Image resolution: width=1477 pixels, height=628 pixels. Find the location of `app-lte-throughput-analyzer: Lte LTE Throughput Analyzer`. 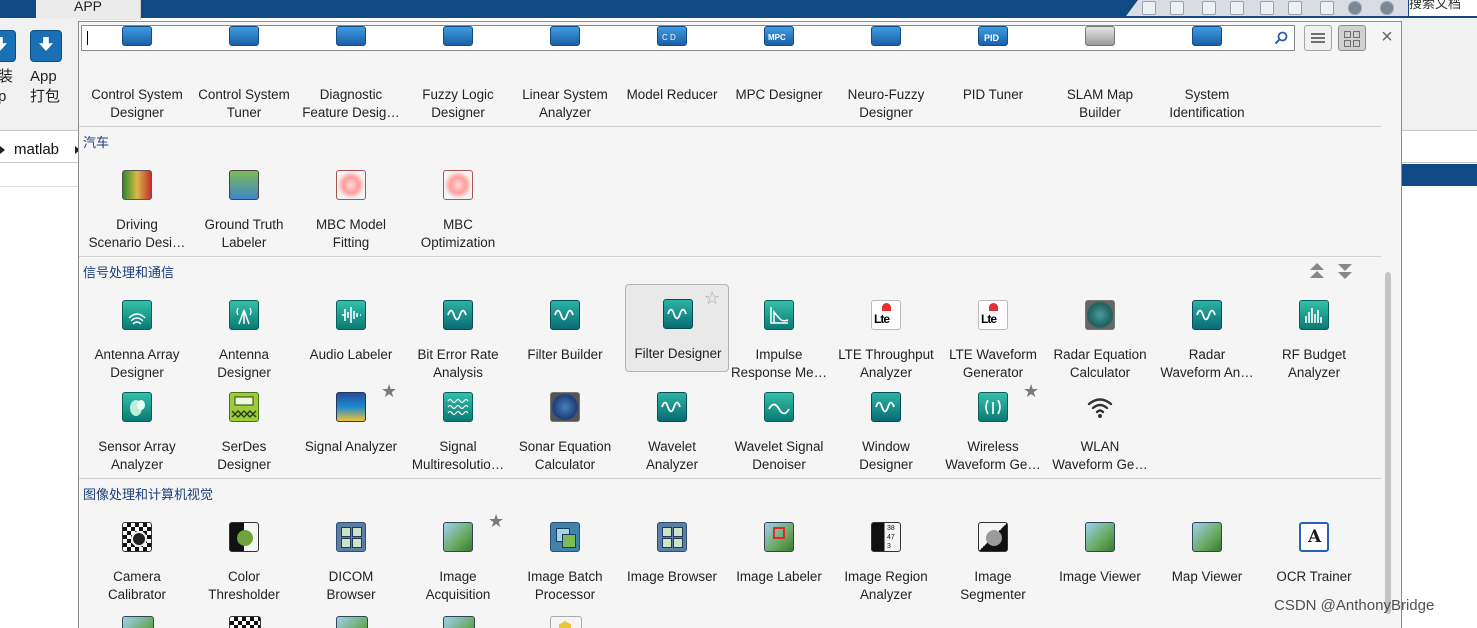

app-lte-throughput-analyzer: Lte LTE Throughput Analyzer is located at coordinates (886, 333).